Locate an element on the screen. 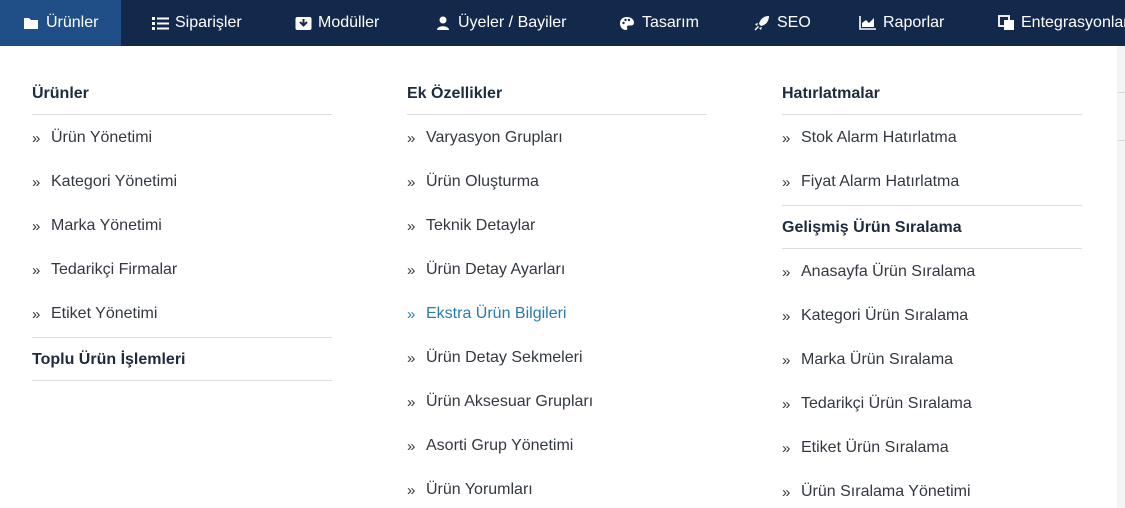  menu-link-fiyat-alarm-hatirlatma: » Fiyat Alarm Hatırlatma is located at coordinates (932, 182).